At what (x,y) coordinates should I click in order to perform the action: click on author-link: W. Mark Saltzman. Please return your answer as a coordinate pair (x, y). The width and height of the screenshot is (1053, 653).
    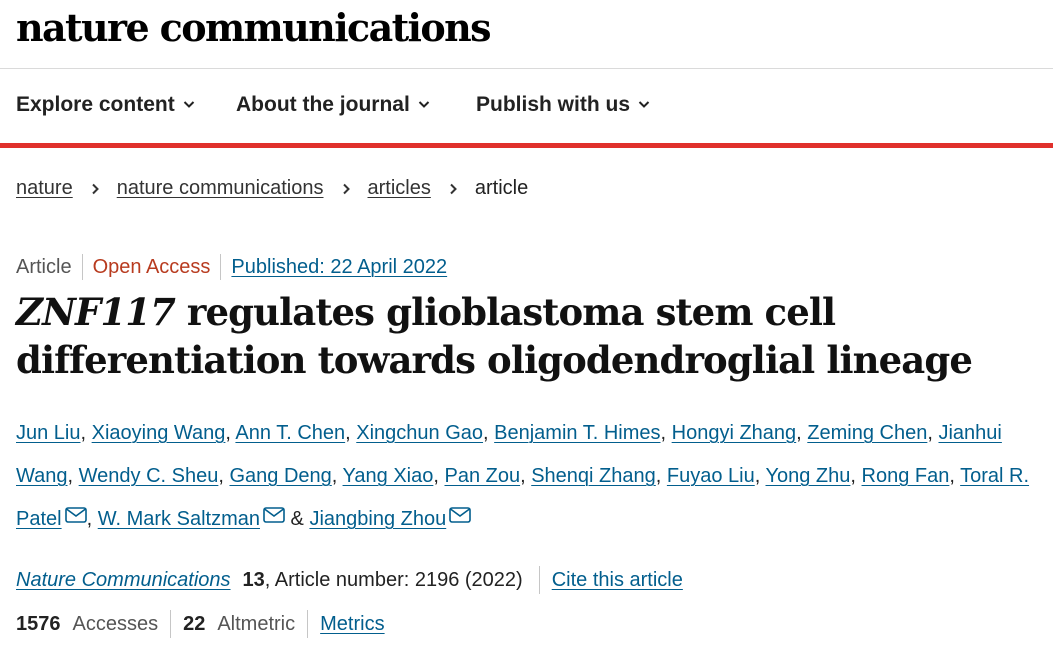
    Looking at the image, I should click on (179, 519).